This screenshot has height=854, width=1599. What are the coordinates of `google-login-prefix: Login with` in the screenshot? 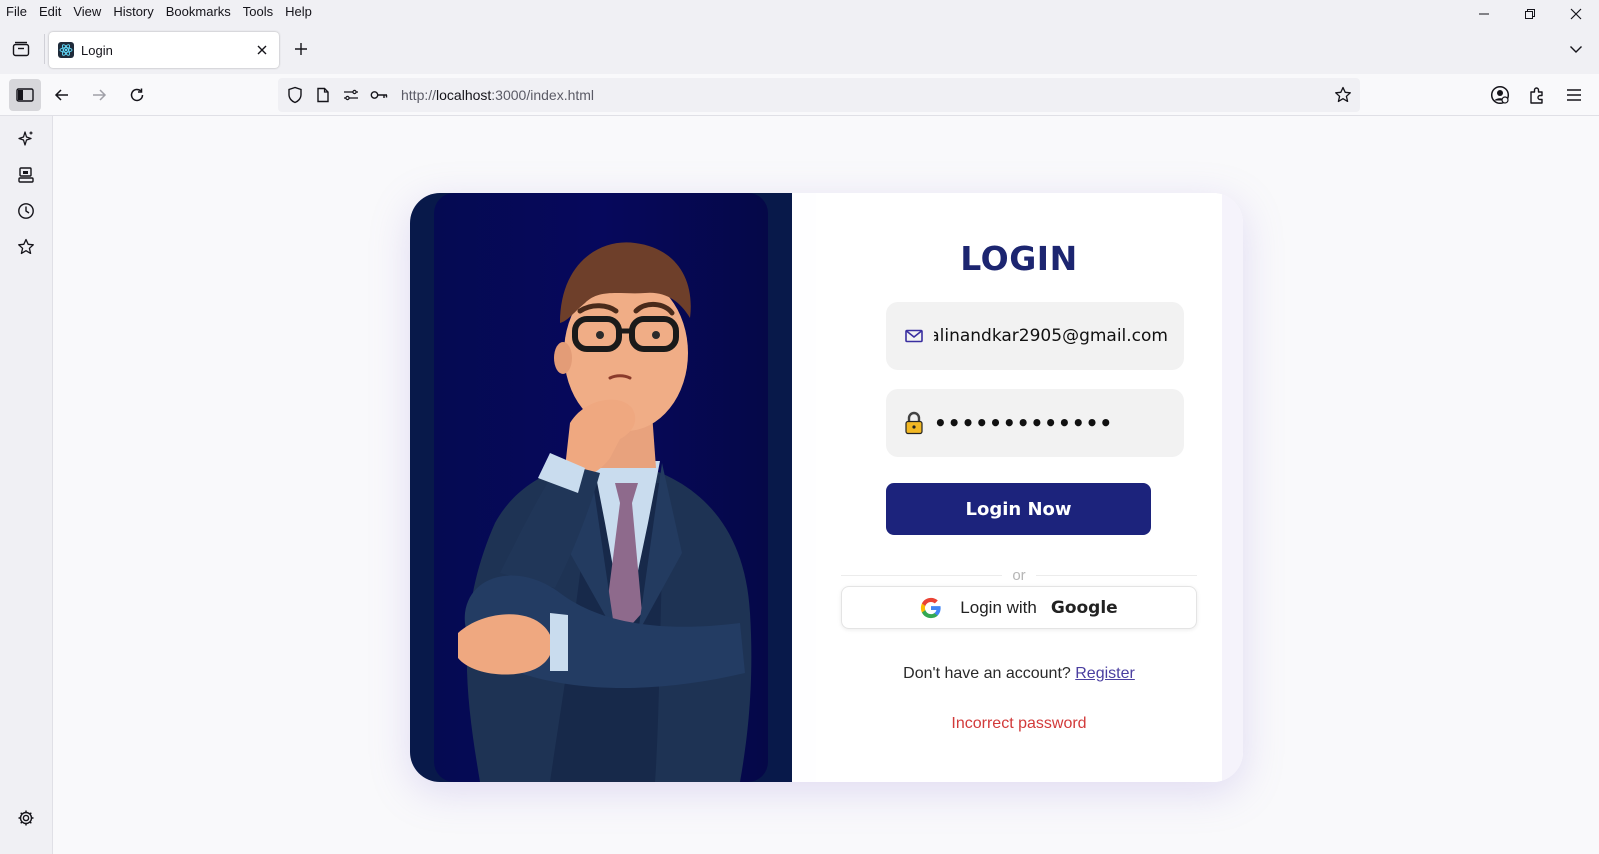 It's located at (998, 607).